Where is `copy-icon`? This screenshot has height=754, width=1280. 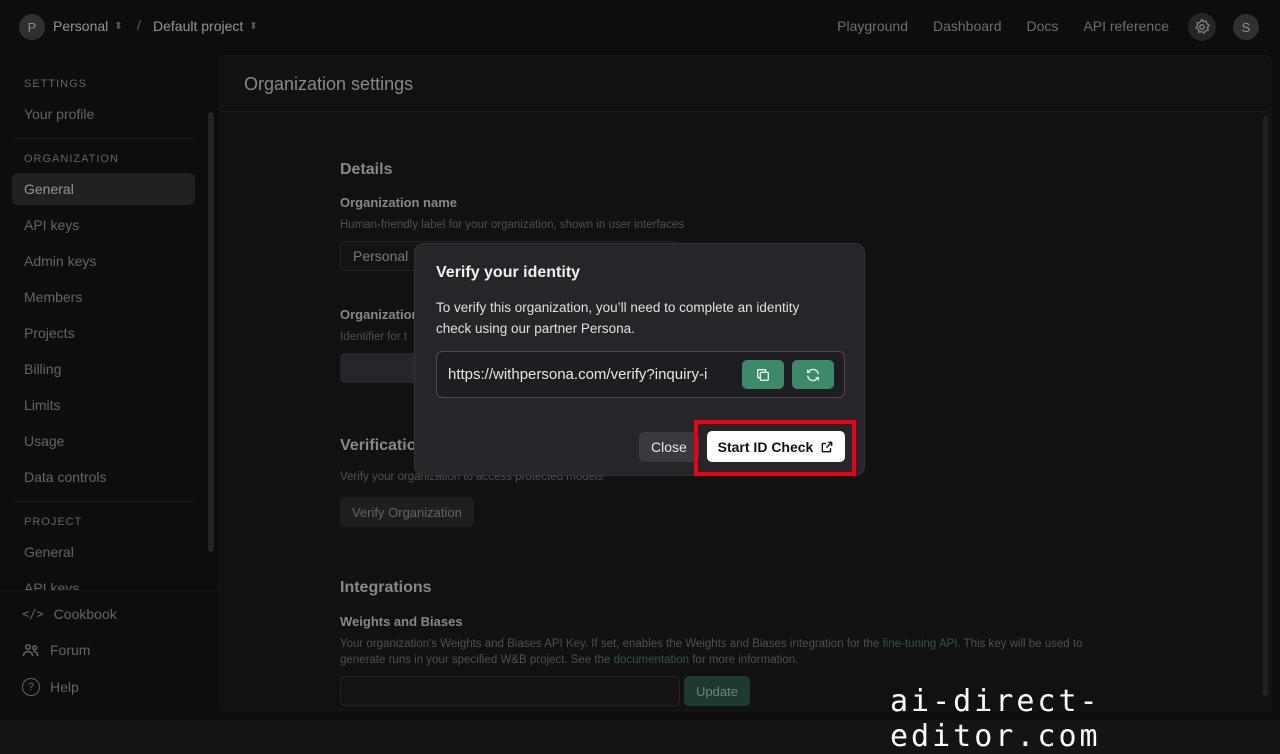 copy-icon is located at coordinates (763, 374).